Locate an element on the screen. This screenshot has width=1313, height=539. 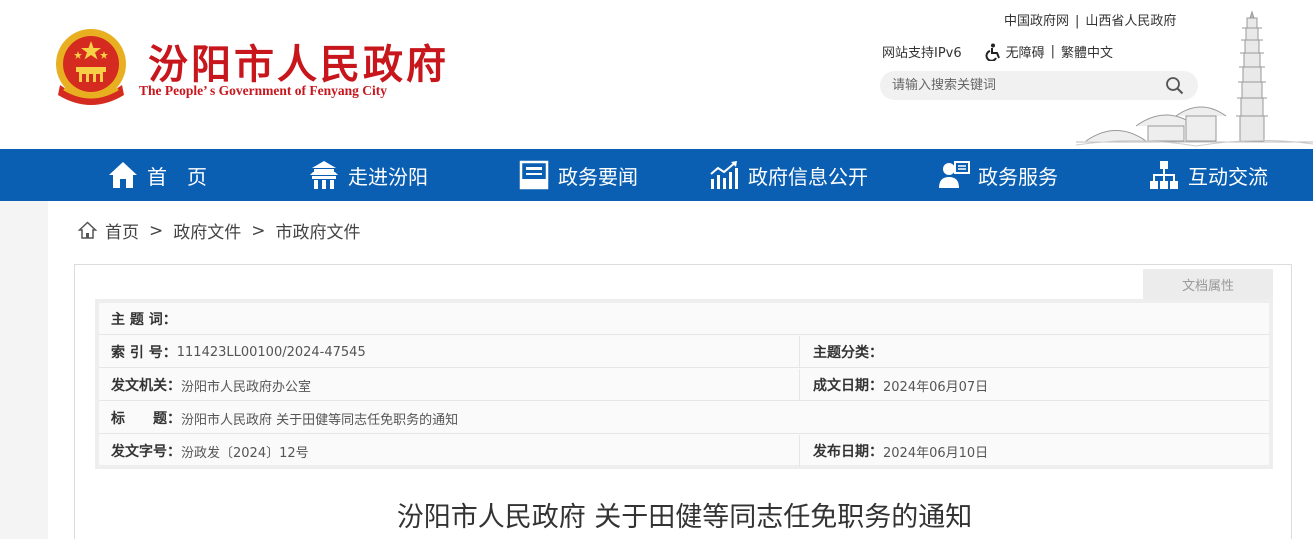
nav-label: 互动交流 is located at coordinates (1228, 176).